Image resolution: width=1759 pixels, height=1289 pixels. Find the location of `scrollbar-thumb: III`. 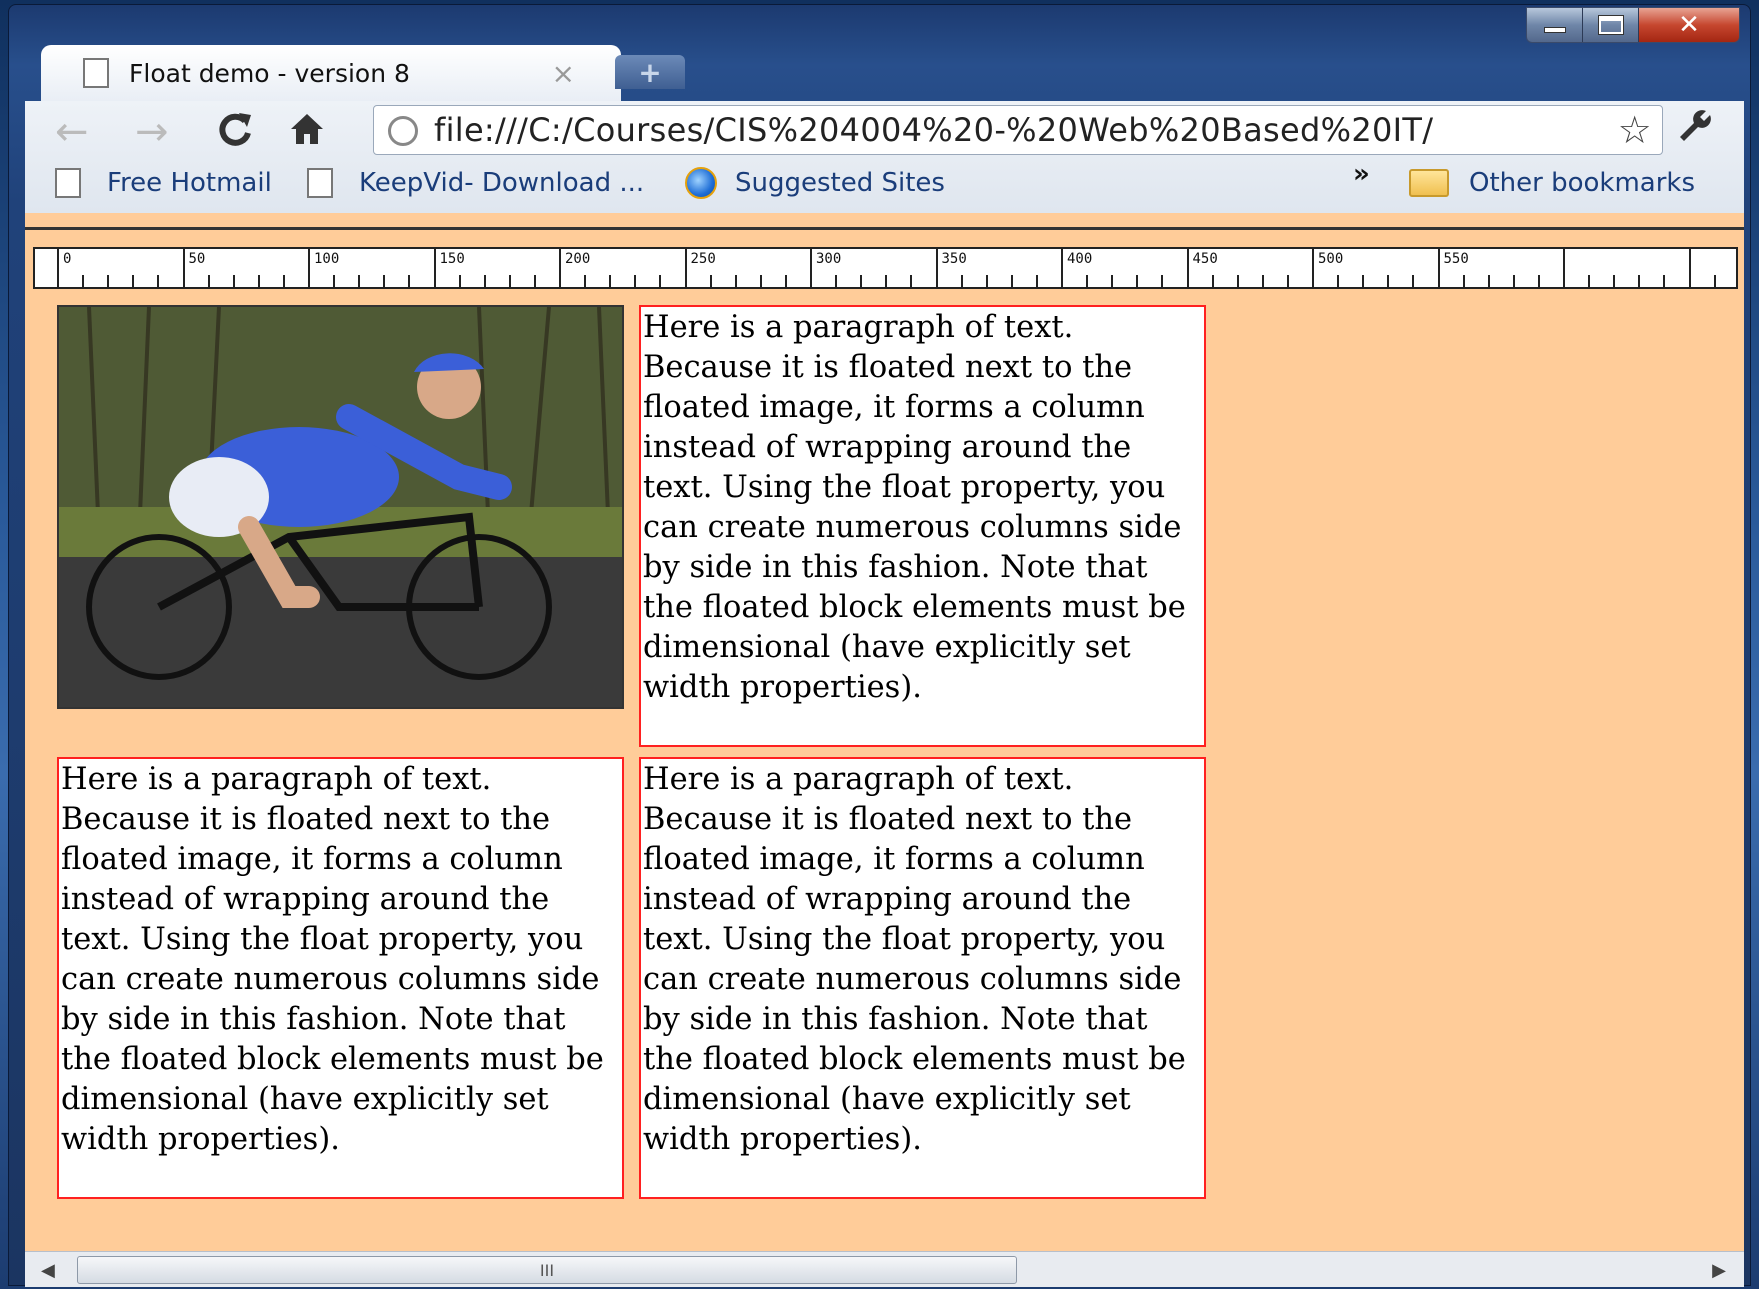

scrollbar-thumb: III is located at coordinates (547, 1270).